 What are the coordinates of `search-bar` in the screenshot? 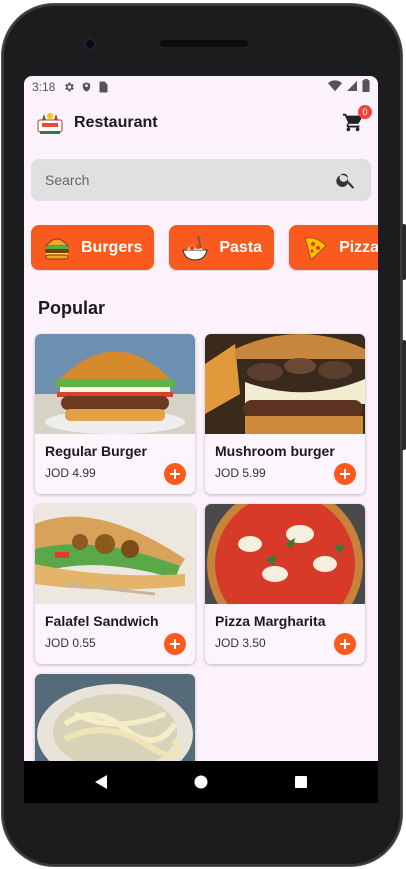 It's located at (201, 180).